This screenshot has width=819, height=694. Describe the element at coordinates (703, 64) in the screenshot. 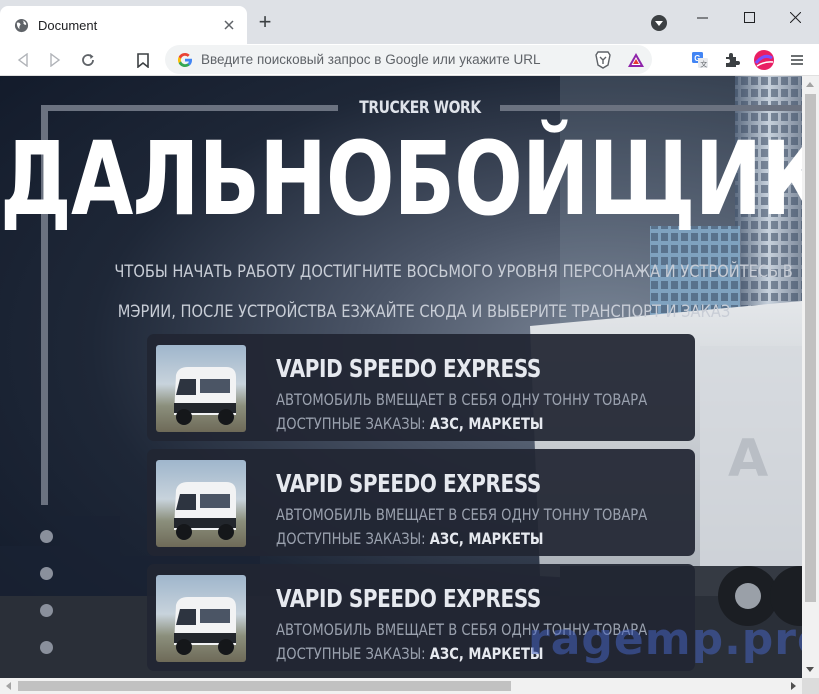

I see `svg-text: 文` at that location.